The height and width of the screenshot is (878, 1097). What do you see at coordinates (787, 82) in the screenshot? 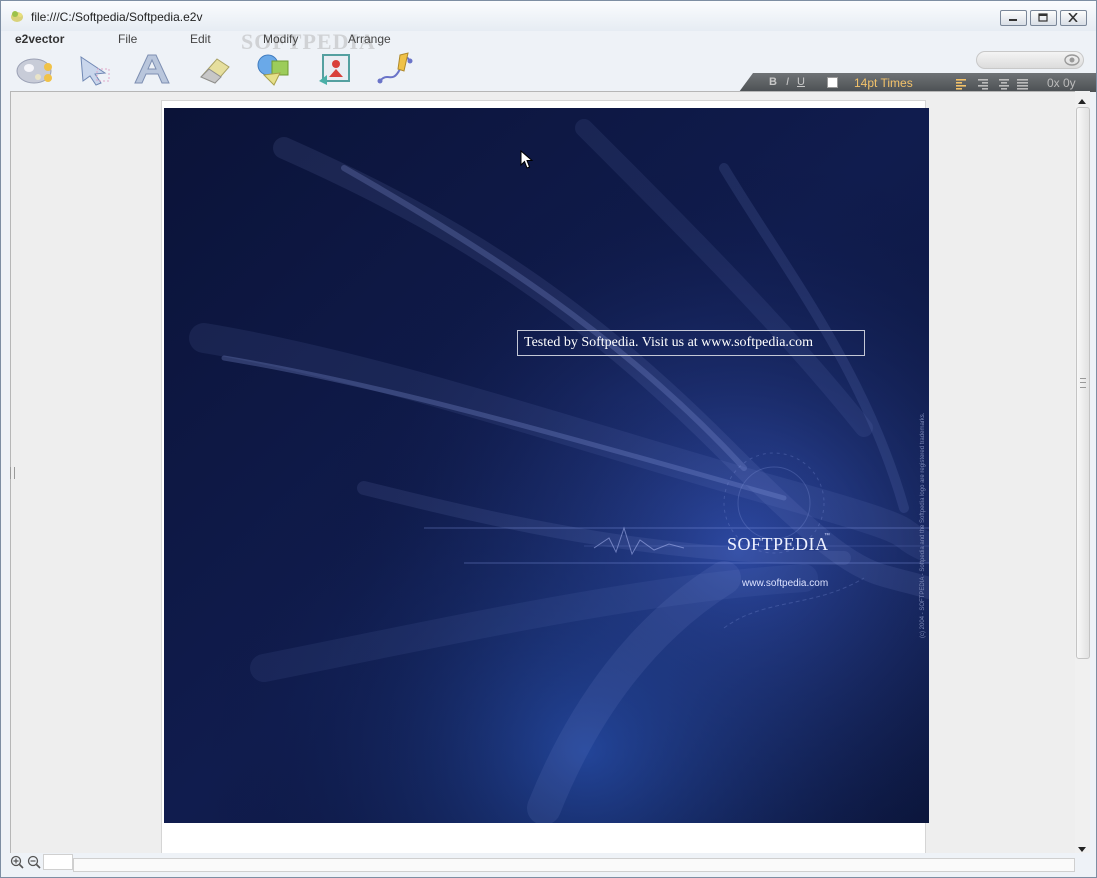
I see `italic-button: I` at bounding box center [787, 82].